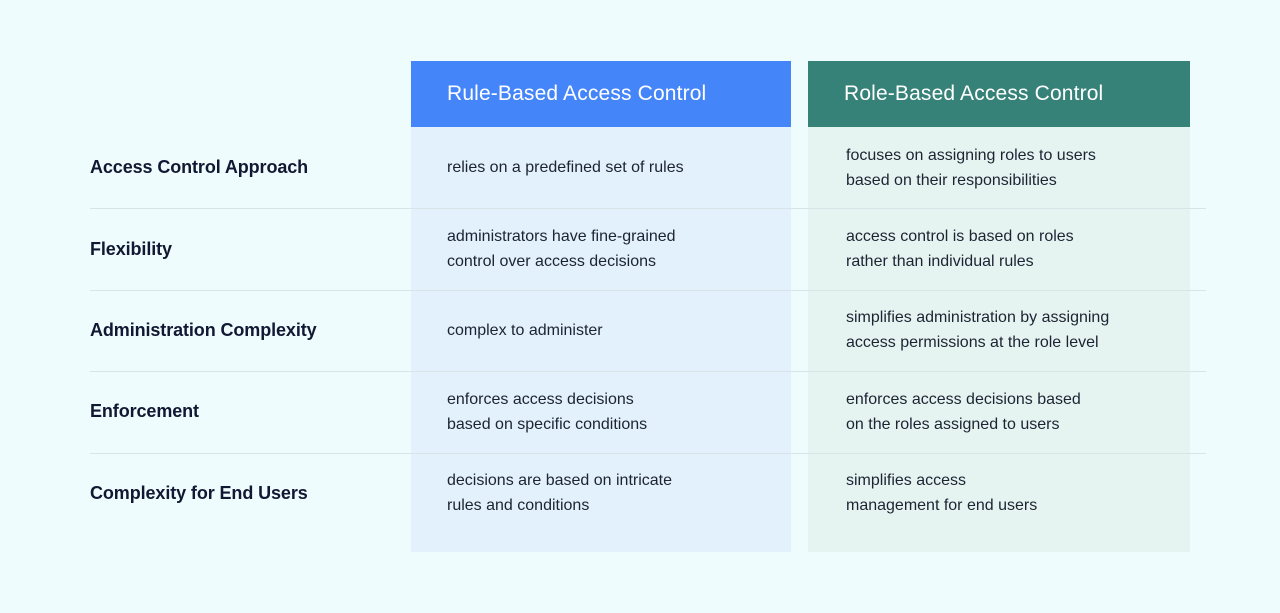 This screenshot has height=613, width=1280. Describe the element at coordinates (577, 93) in the screenshot. I see `column-header-label-rule-based: Rule-Based Access Control` at that location.